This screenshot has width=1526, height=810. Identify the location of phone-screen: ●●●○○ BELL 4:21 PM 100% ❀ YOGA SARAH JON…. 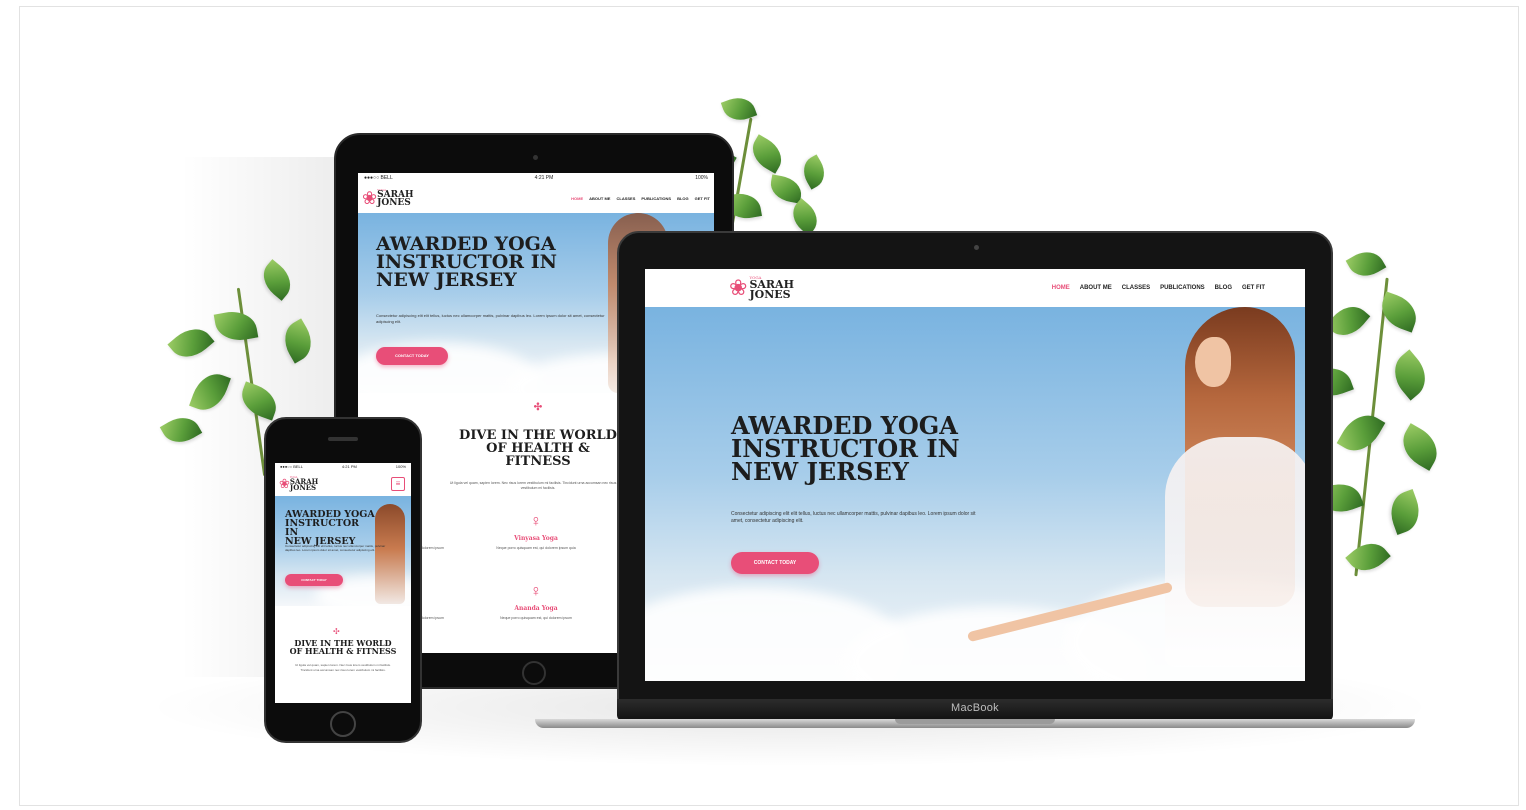
(343, 583).